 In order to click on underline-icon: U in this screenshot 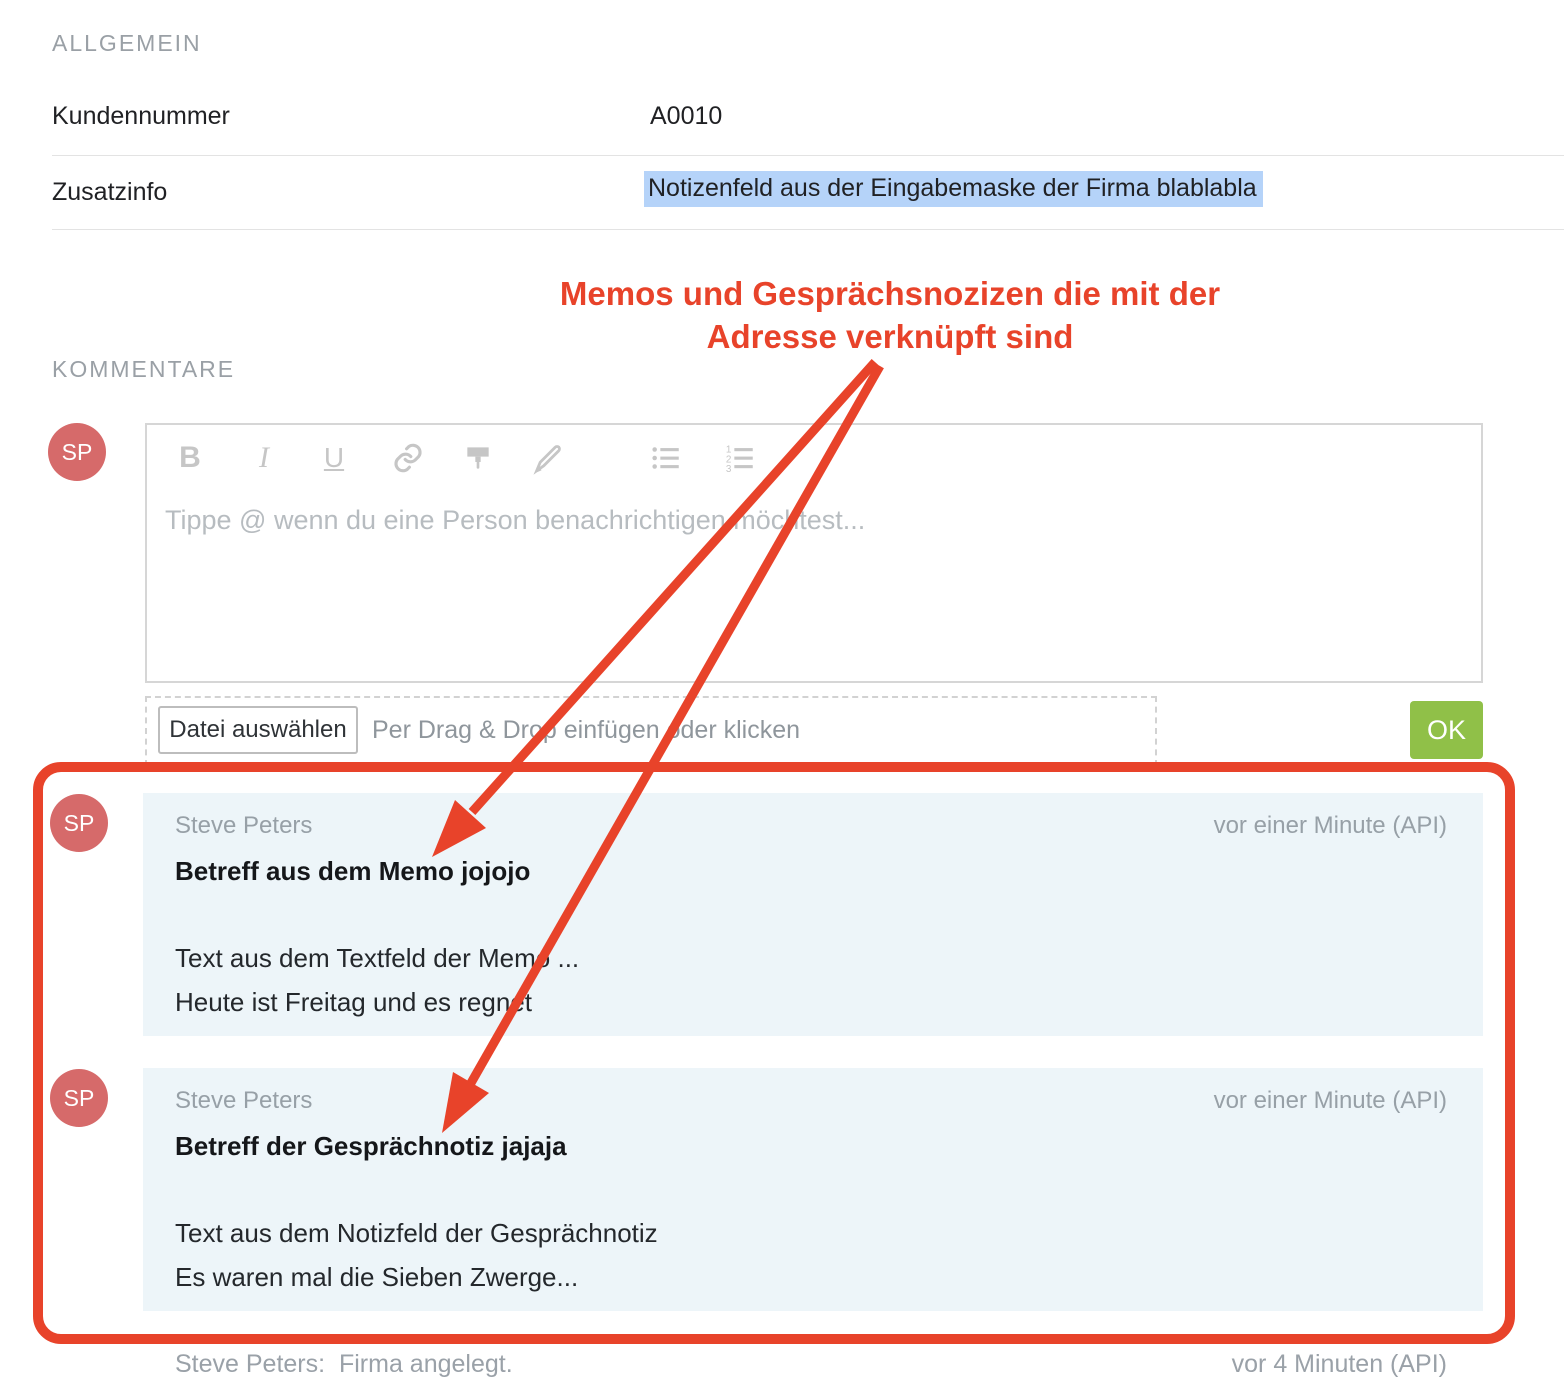, I will do `click(334, 457)`.